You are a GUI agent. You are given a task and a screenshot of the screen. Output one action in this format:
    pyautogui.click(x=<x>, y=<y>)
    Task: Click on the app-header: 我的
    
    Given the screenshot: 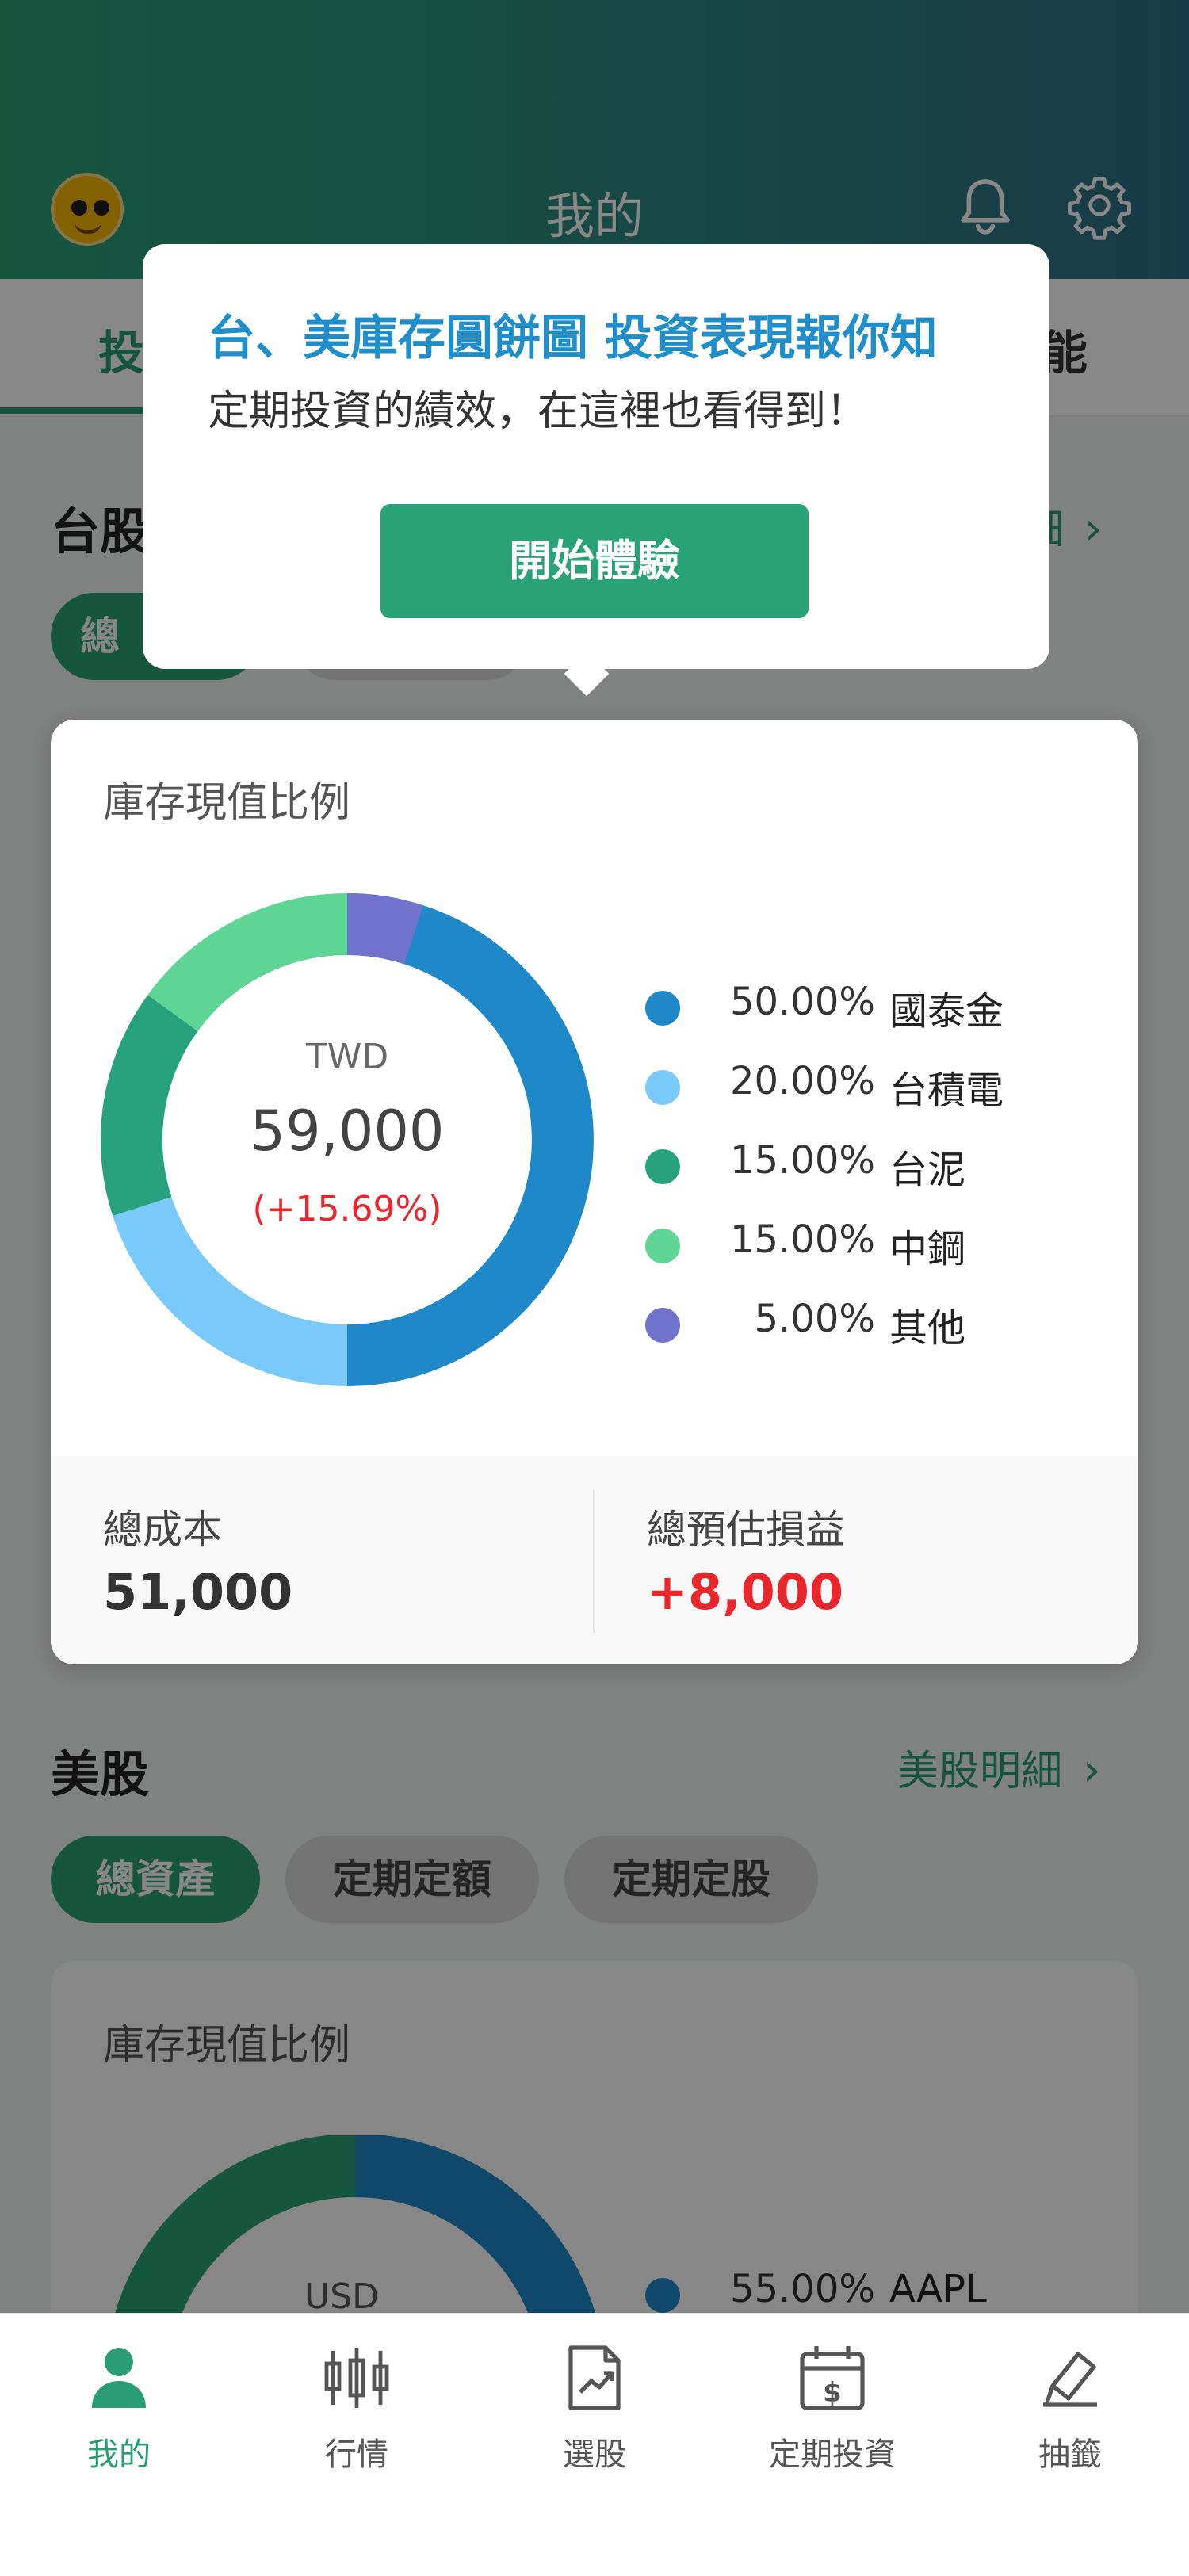 What is the action you would take?
    pyautogui.click(x=594, y=139)
    